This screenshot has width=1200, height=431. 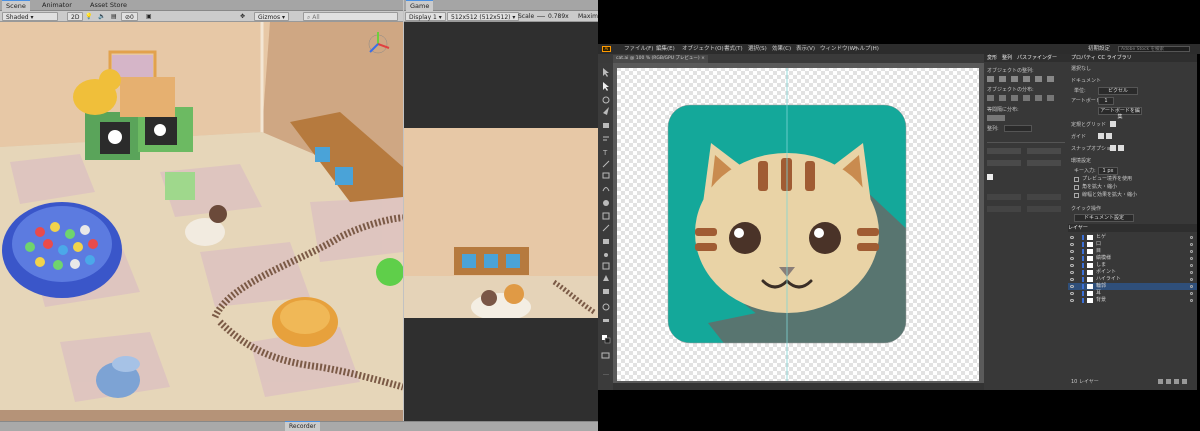 I want to click on layer-row: ヒゲ, so click(x=1132, y=237).